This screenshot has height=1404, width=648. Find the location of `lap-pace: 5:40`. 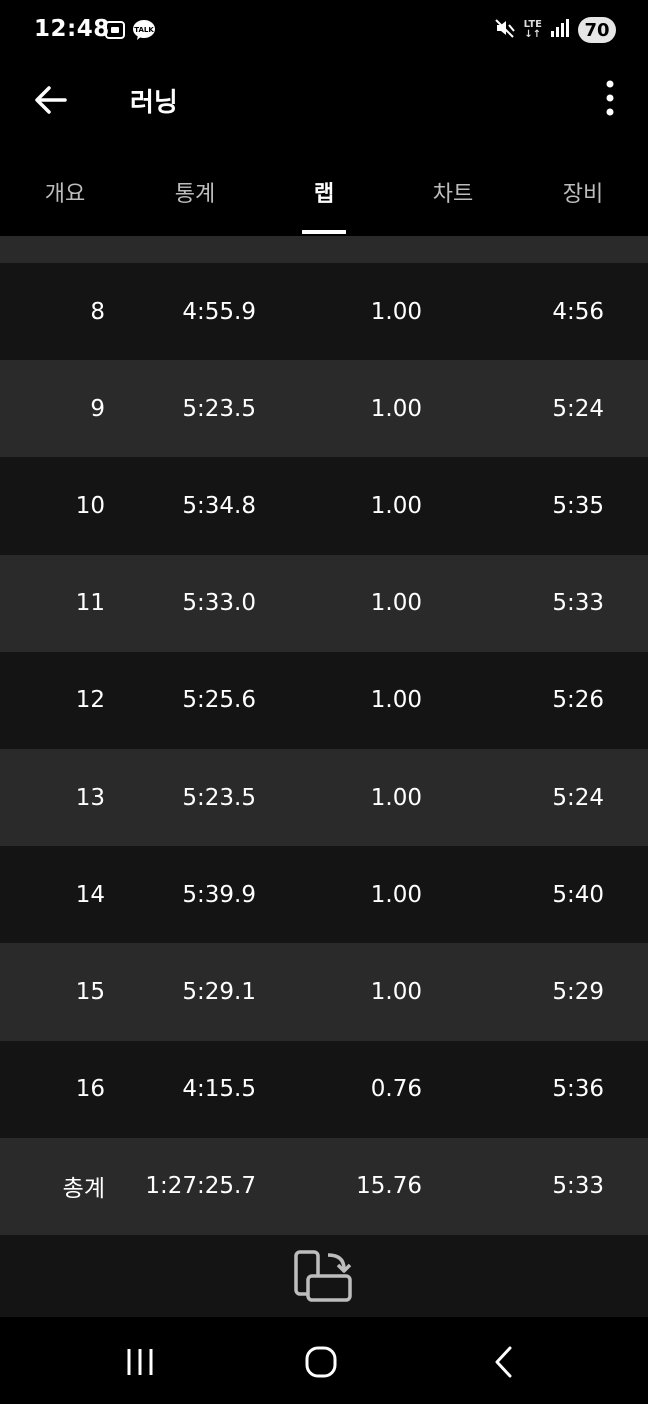

lap-pace: 5:40 is located at coordinates (578, 894).